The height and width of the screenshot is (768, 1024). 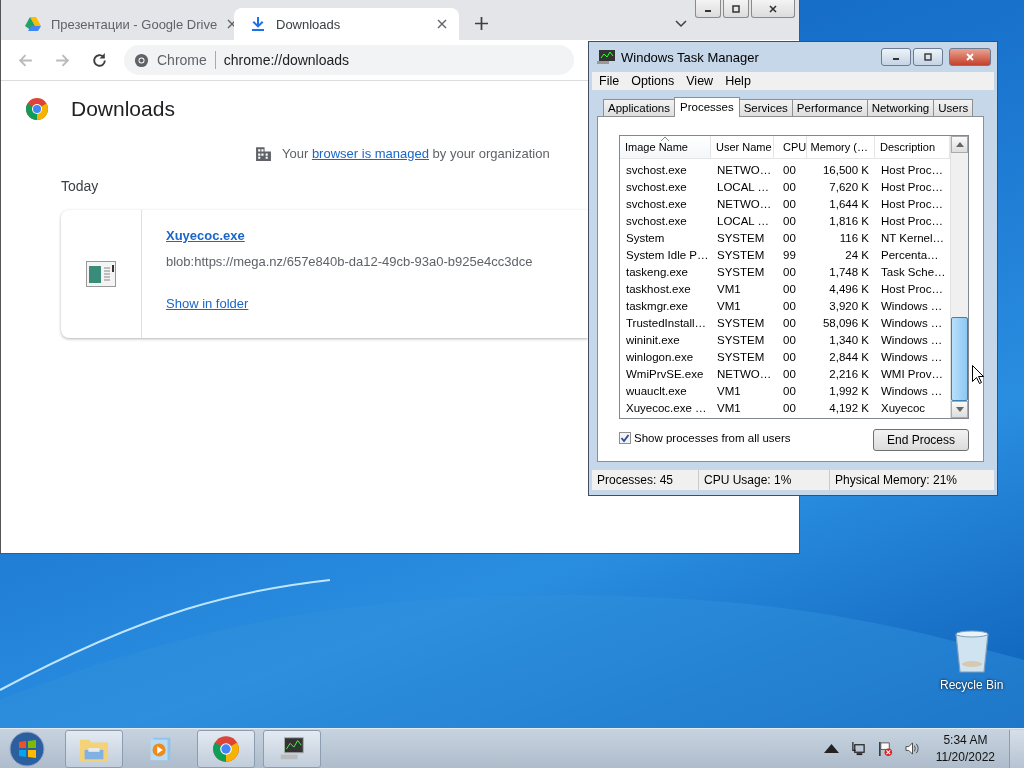 What do you see at coordinates (481, 23) in the screenshot?
I see `new-tab-icon` at bounding box center [481, 23].